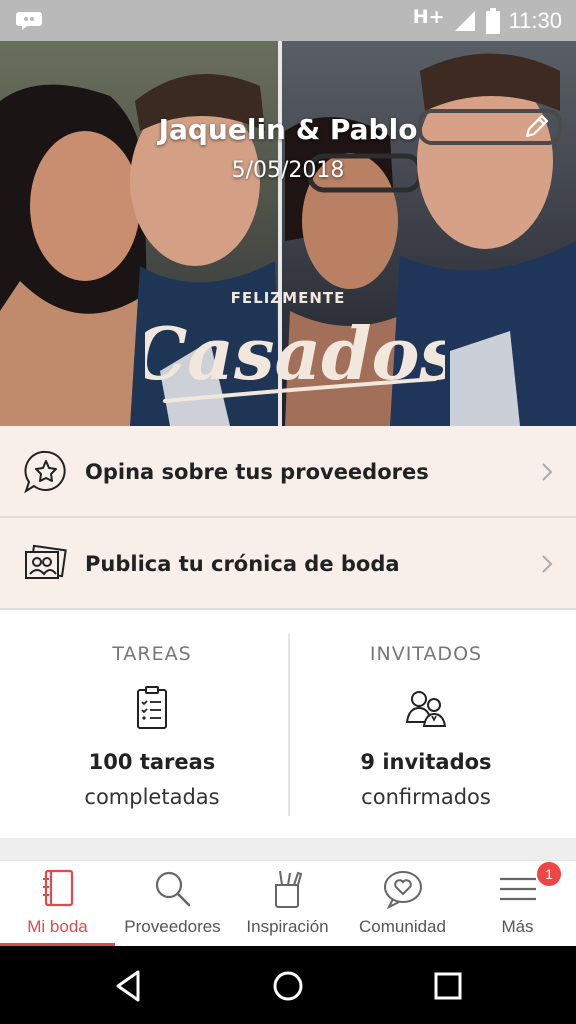 The width and height of the screenshot is (576, 1024). What do you see at coordinates (464, 21) in the screenshot?
I see `signal-icon` at bounding box center [464, 21].